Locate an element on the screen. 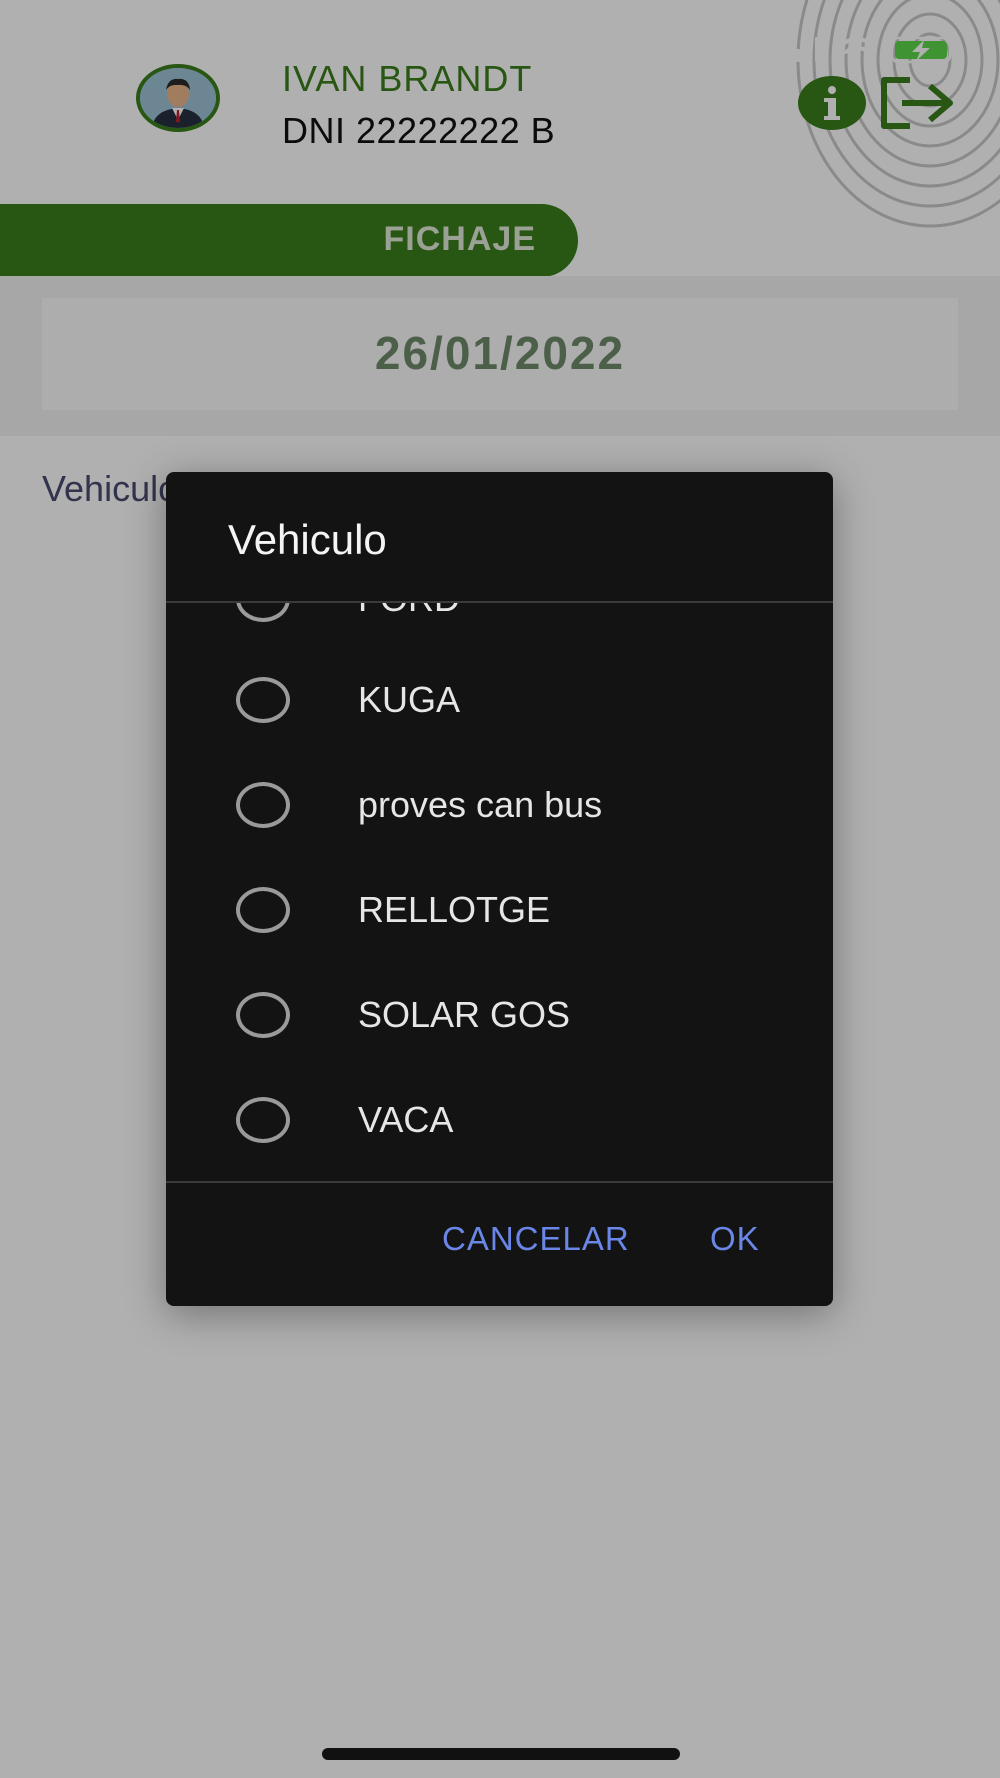 Image resolution: width=1000 pixels, height=1778 pixels. option-label: RELLOTGE is located at coordinates (454, 909).